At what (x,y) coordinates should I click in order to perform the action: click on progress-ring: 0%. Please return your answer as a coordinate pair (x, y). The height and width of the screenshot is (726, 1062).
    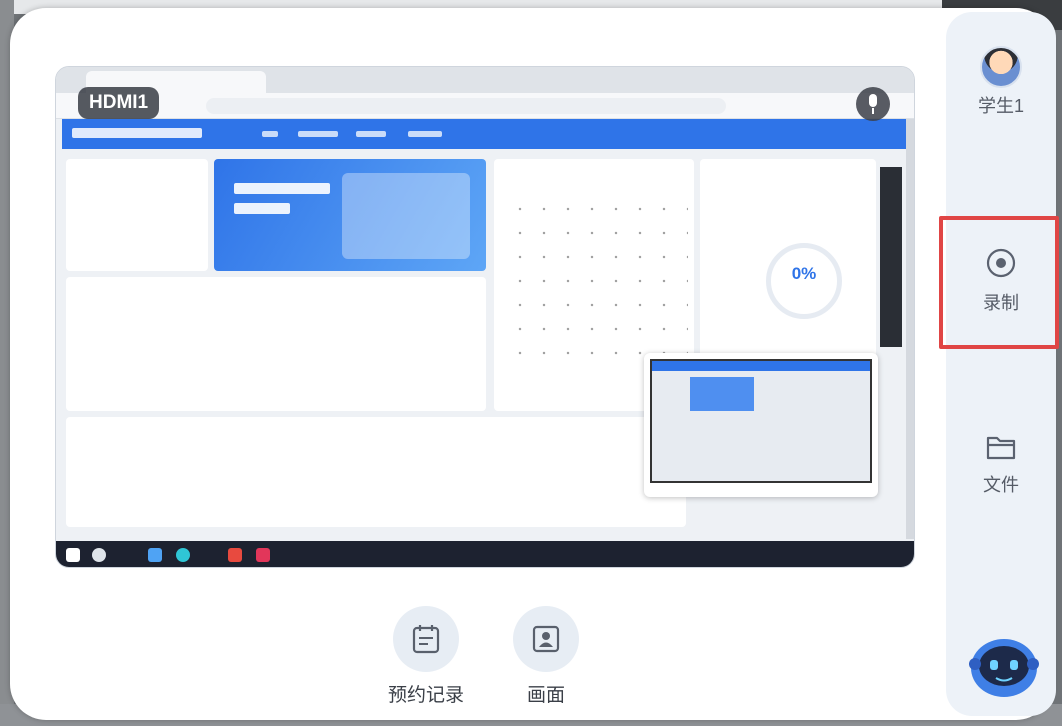
    Looking at the image, I should click on (804, 281).